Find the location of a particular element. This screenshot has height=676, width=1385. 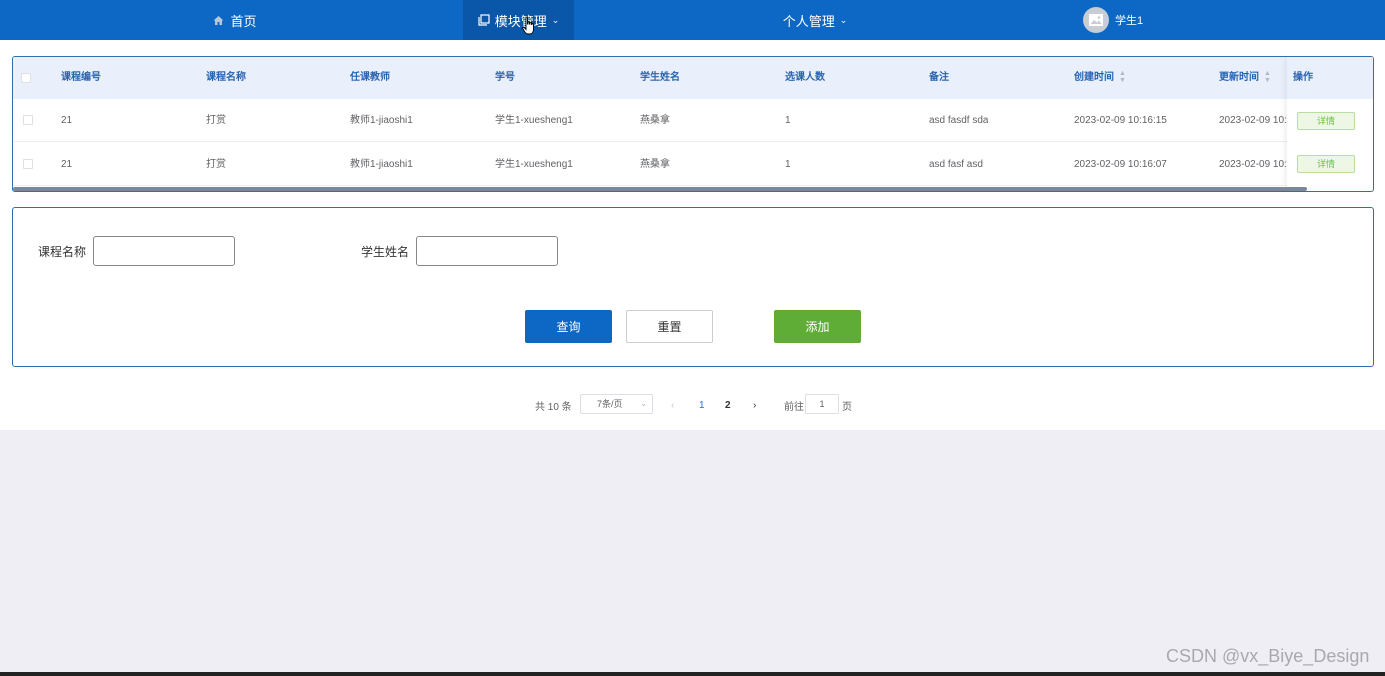

header-updated-time: 更新时间 ▲ ▼ is located at coordinates (1245, 78).